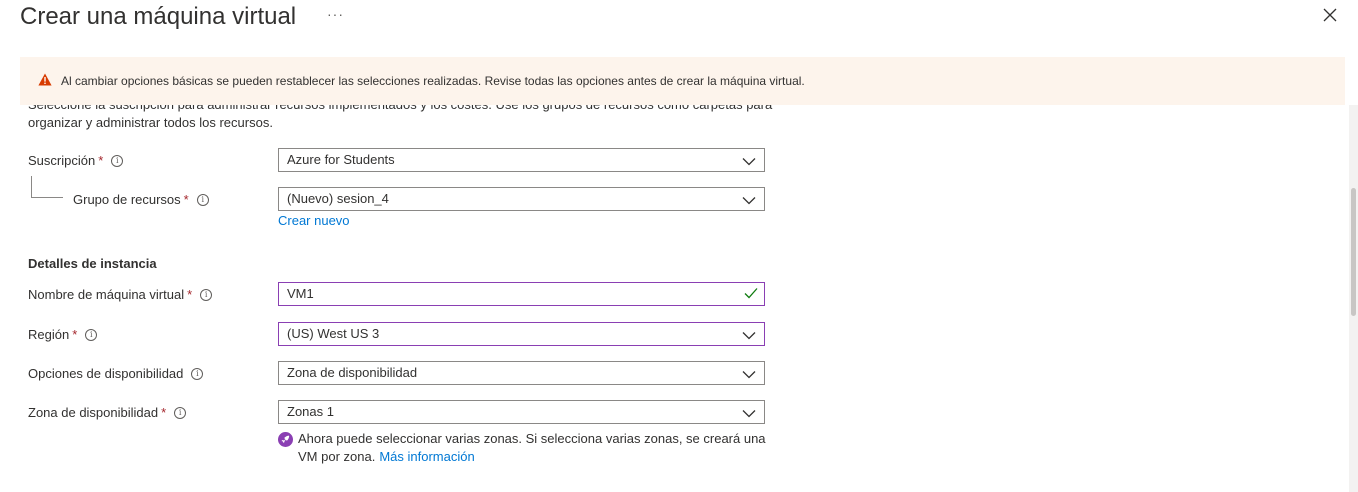  I want to click on resource-group-label: Grupo de recursos * i, so click(141, 199).